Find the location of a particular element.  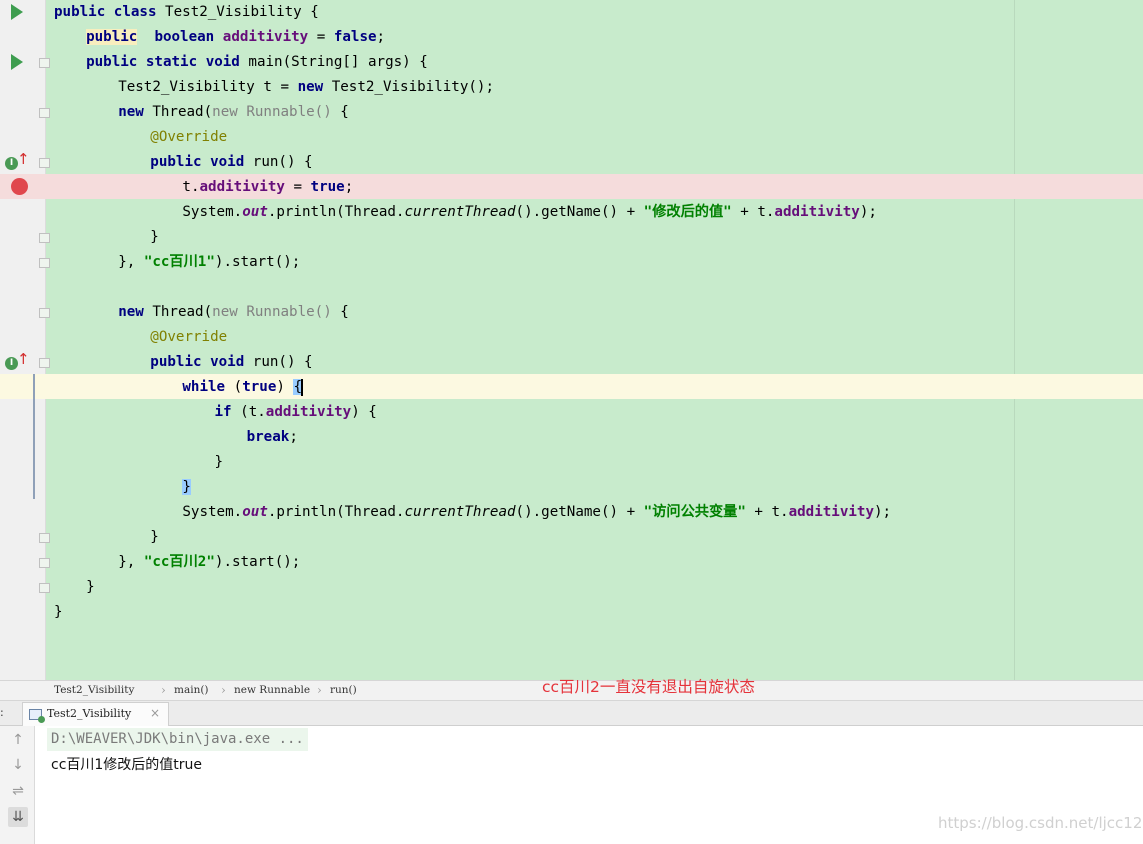

run-config-icon is located at coordinates (37, 716).